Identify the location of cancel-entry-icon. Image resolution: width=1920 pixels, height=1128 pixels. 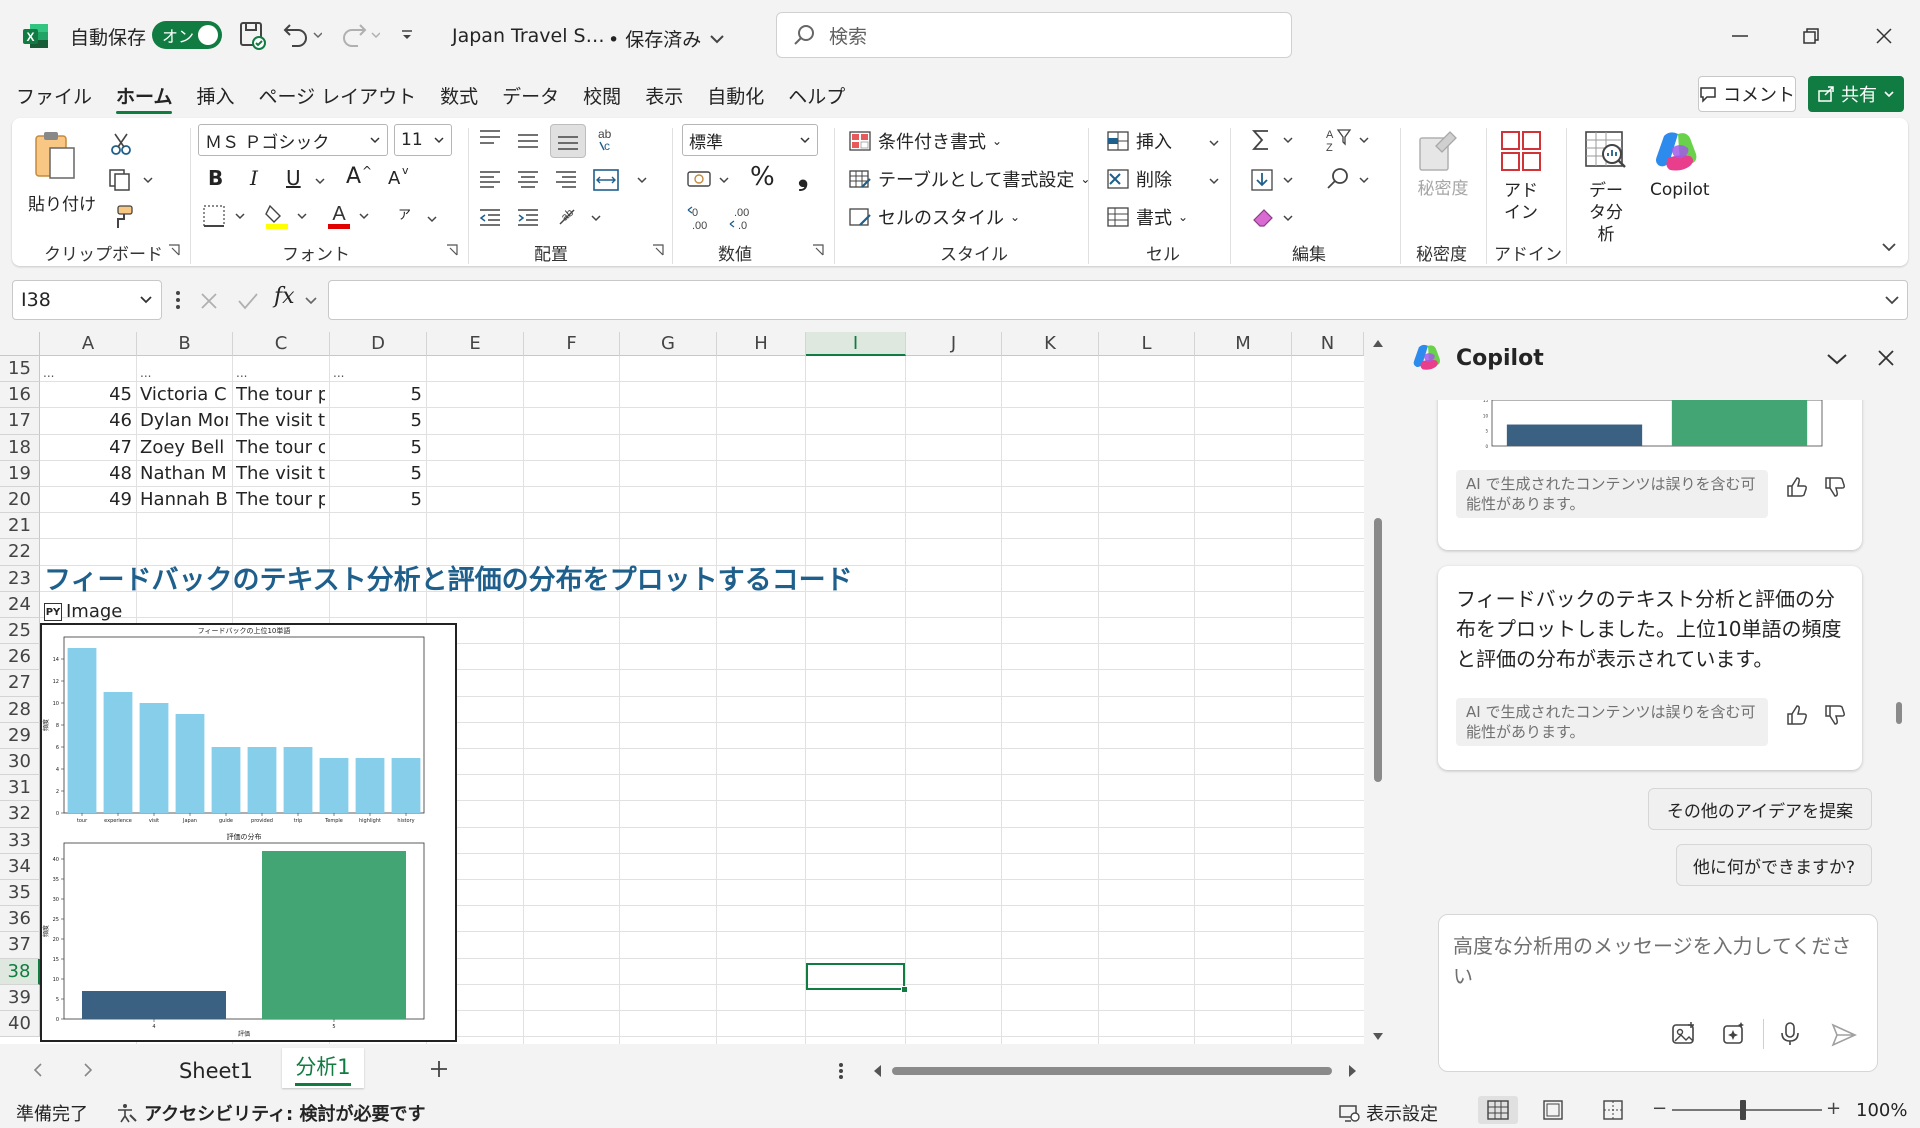
(209, 301).